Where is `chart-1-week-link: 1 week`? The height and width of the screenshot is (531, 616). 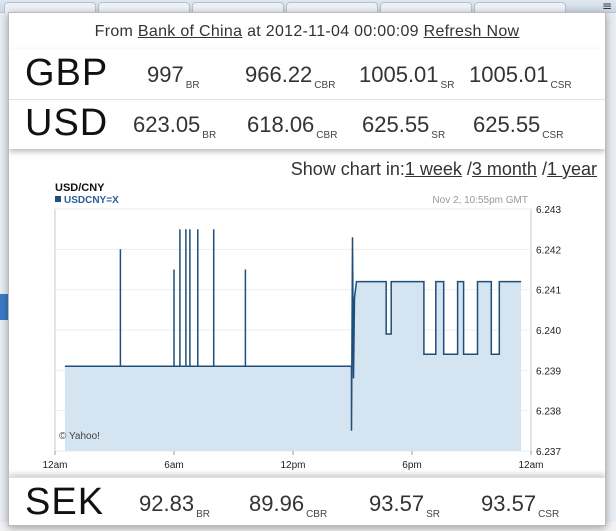 chart-1-week-link: 1 week is located at coordinates (433, 169).